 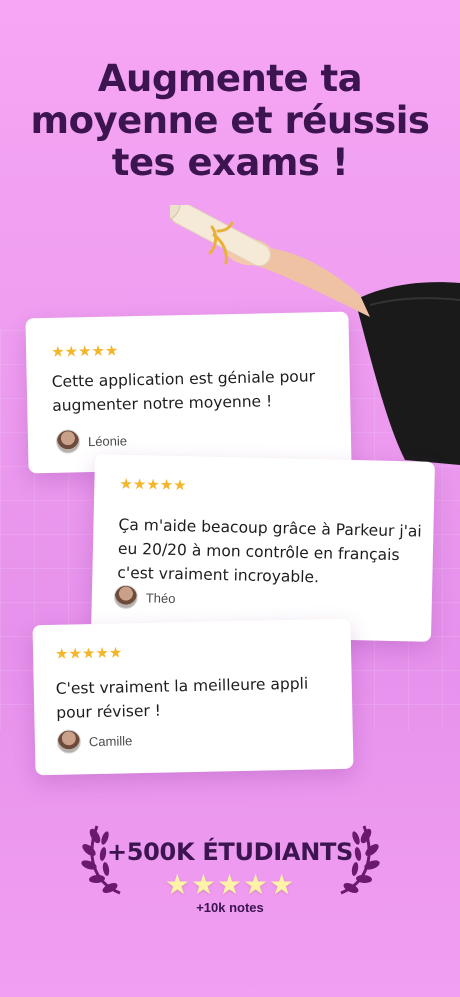 I want to click on headline-line-2: moyenne et réussis, so click(x=230, y=120).